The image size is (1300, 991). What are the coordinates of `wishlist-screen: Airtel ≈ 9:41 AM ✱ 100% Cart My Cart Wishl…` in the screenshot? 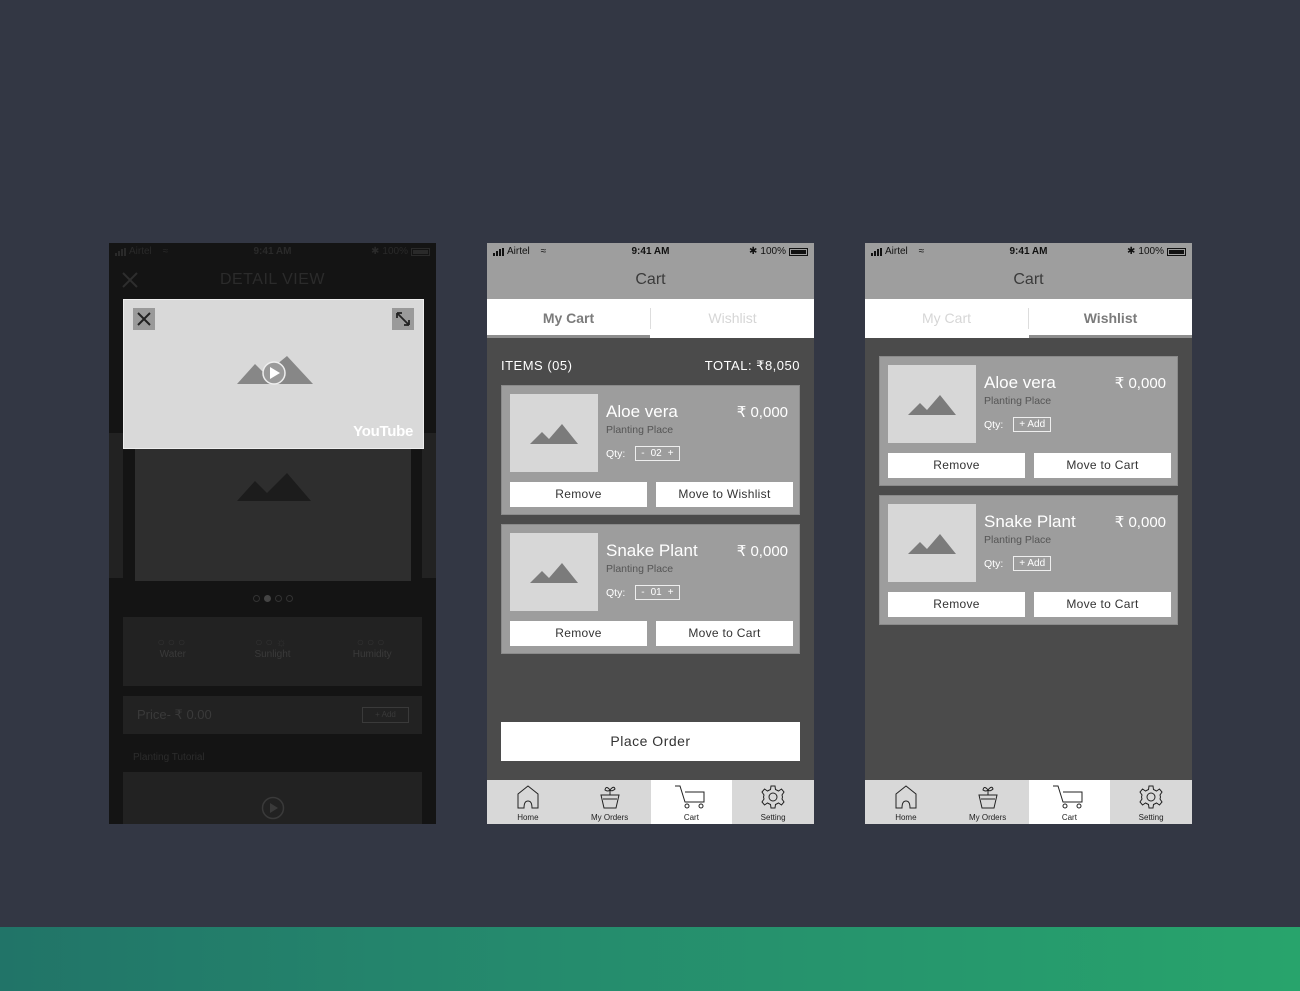 It's located at (1028, 533).